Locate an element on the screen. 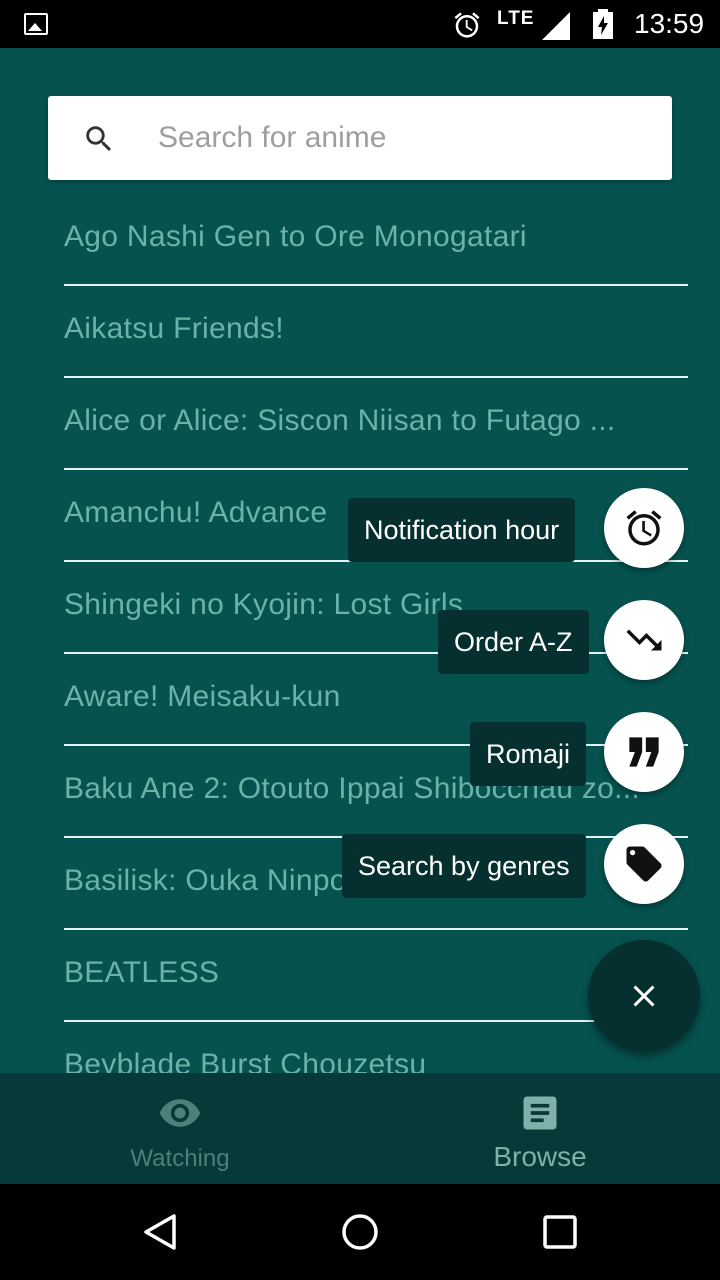 Image resolution: width=720 pixels, height=1280 pixels. image-icon is located at coordinates (36, 24).